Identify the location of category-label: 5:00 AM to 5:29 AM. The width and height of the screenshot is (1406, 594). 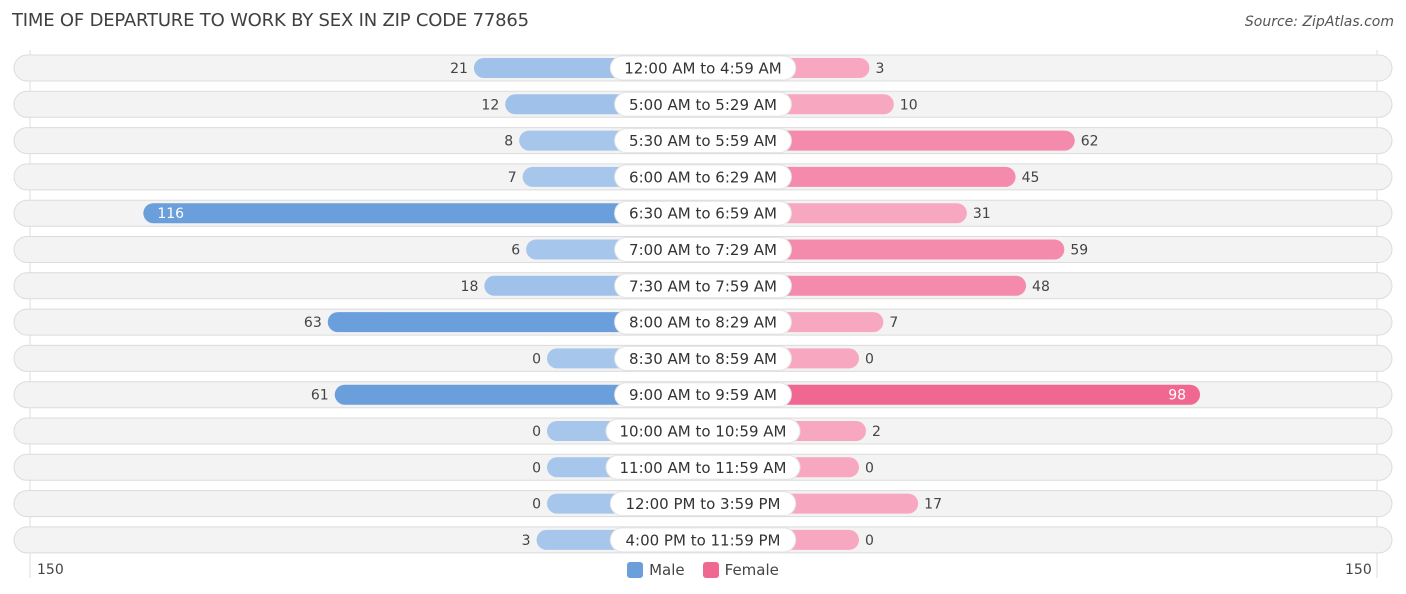
(703, 105).